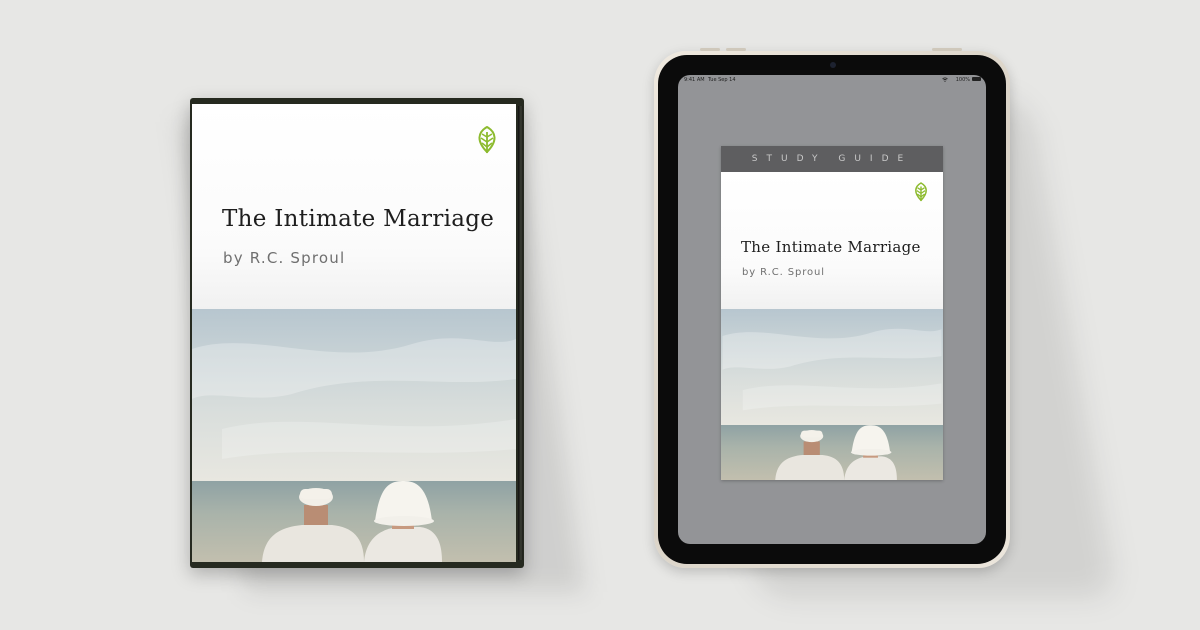 The image size is (1200, 630). I want to click on status-time: 9:41 AM, so click(694, 80).